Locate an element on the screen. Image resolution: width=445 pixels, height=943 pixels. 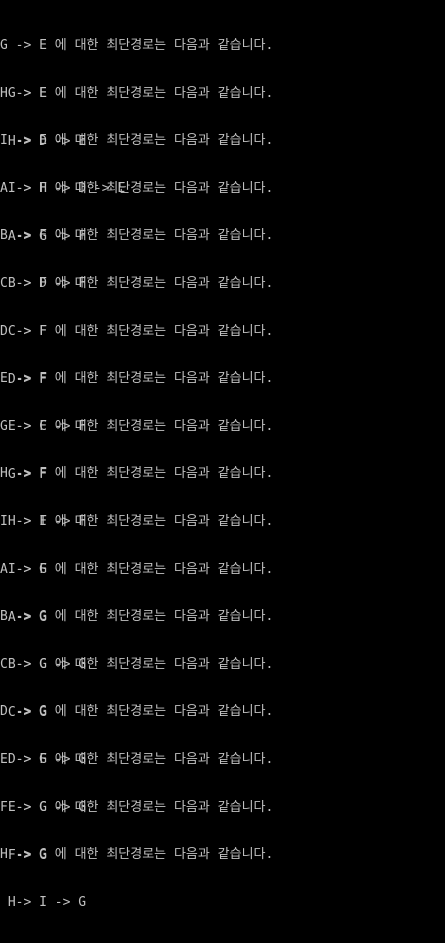
route-header-line: C -> F 에 대한 최단경로는 다음과 같습니다. is located at coordinates (137, 283).